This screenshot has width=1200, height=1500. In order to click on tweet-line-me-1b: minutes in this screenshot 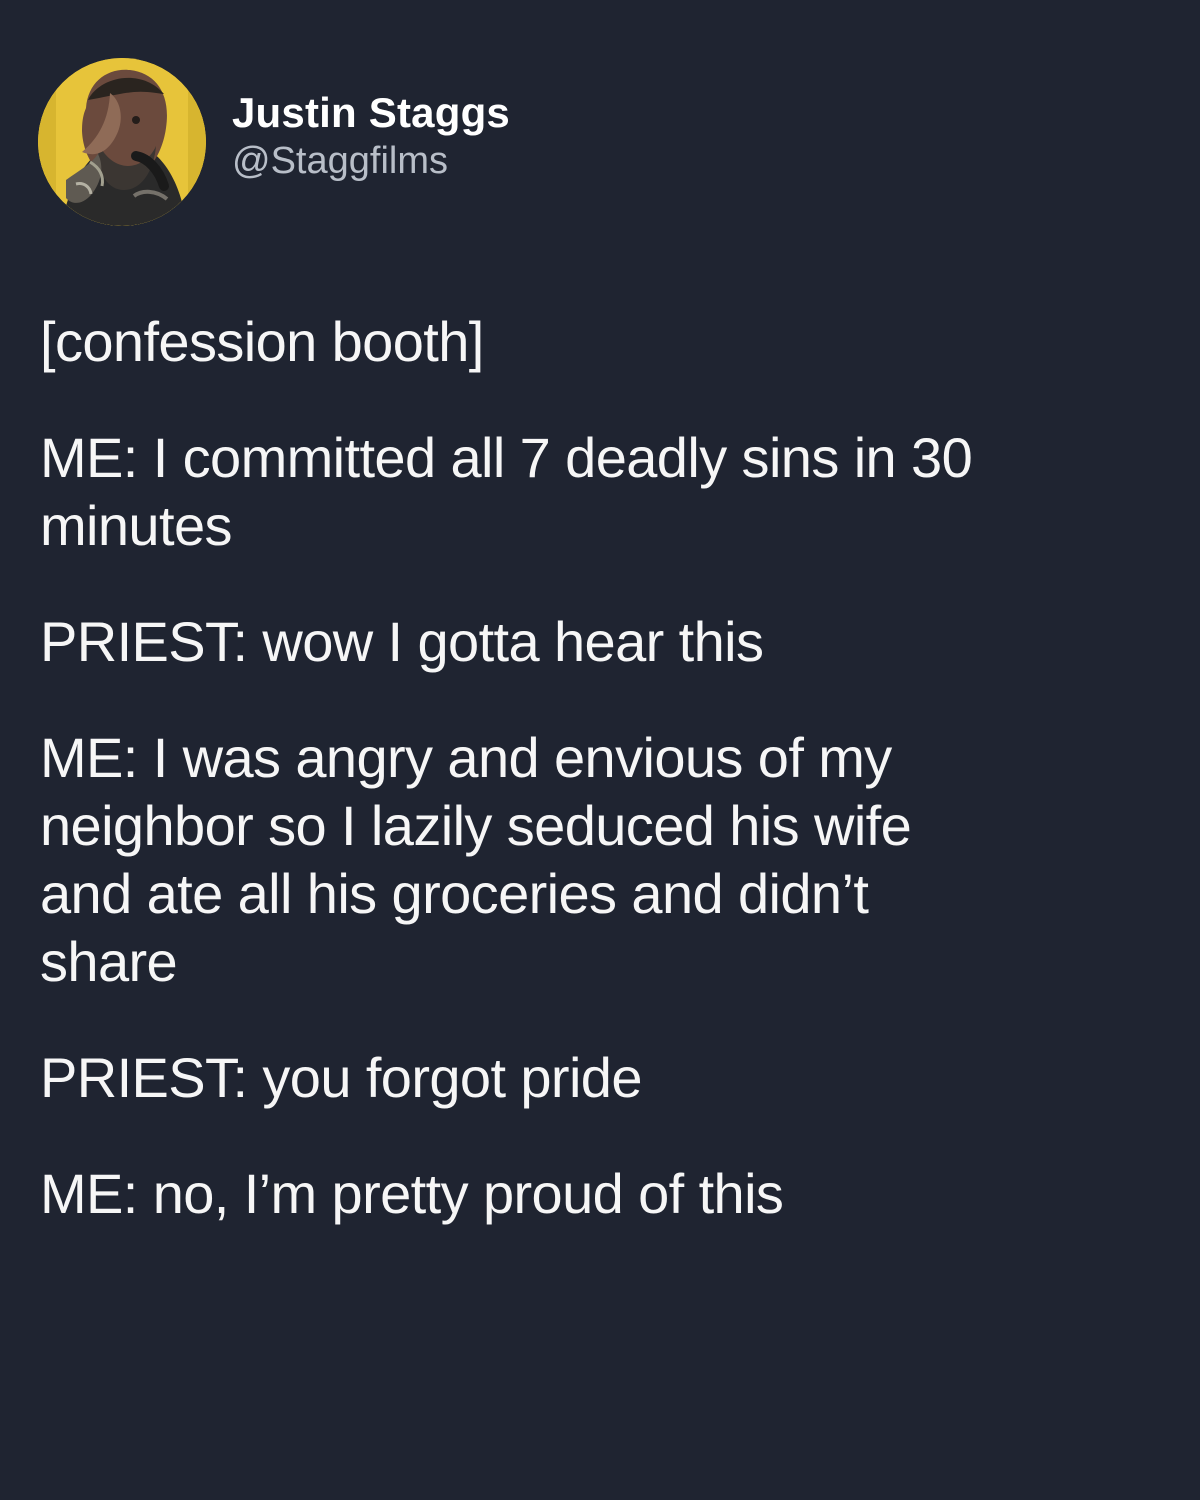, I will do `click(136, 525)`.